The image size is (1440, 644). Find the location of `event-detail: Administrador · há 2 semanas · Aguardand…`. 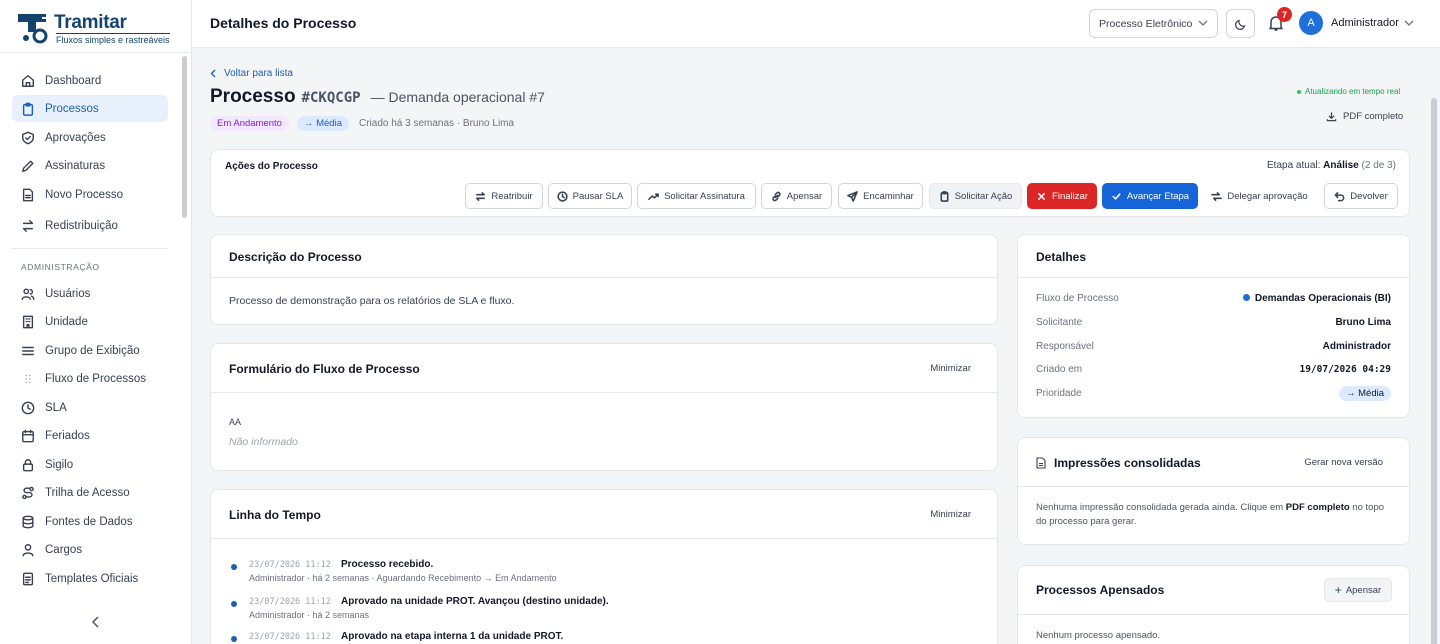

event-detail: Administrador · há 2 semanas · Aguardand… is located at coordinates (403, 578).